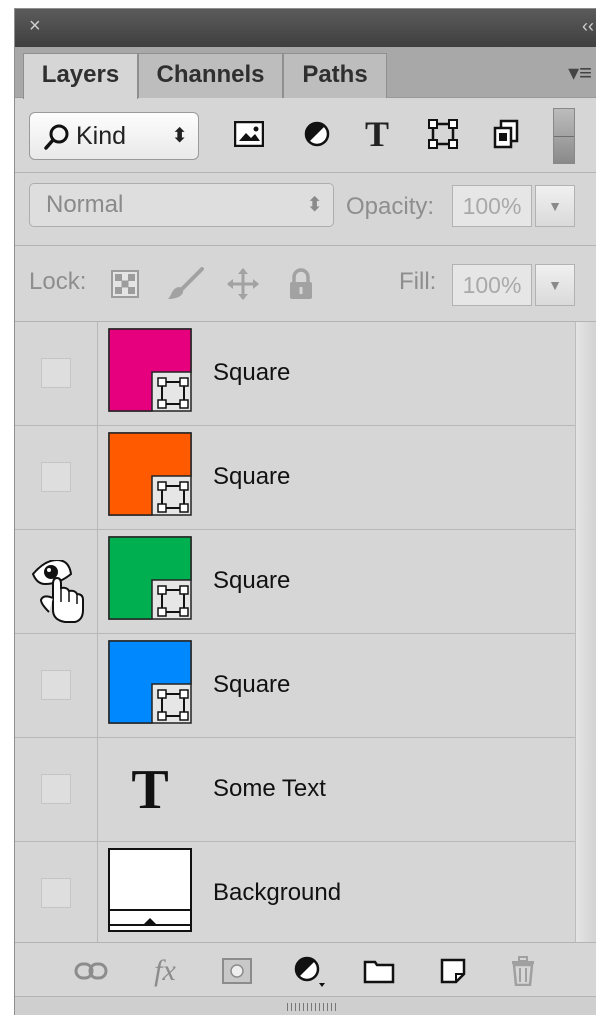 The width and height of the screenshot is (596, 1015). What do you see at coordinates (101, 136) in the screenshot?
I see `filter-kind-label: Kind` at bounding box center [101, 136].